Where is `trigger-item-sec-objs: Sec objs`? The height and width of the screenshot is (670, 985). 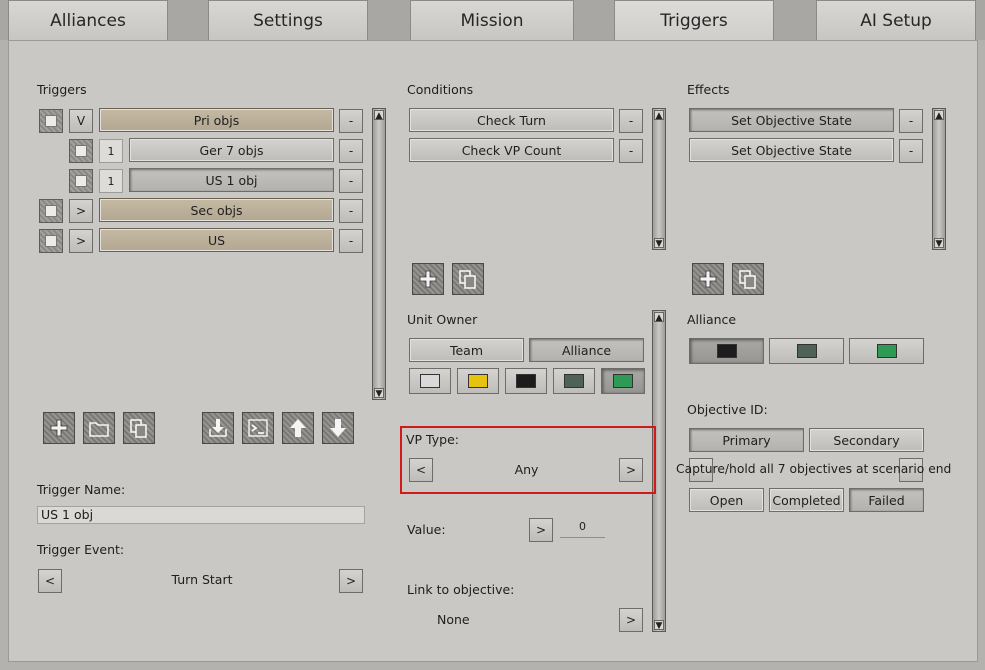 trigger-item-sec-objs: Sec objs is located at coordinates (216, 210).